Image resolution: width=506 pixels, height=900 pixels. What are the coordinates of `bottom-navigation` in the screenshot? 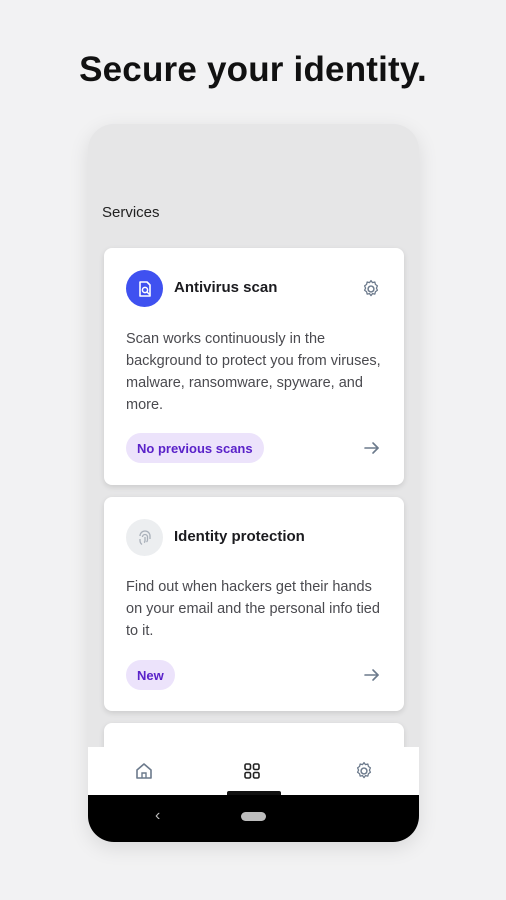 It's located at (253, 771).